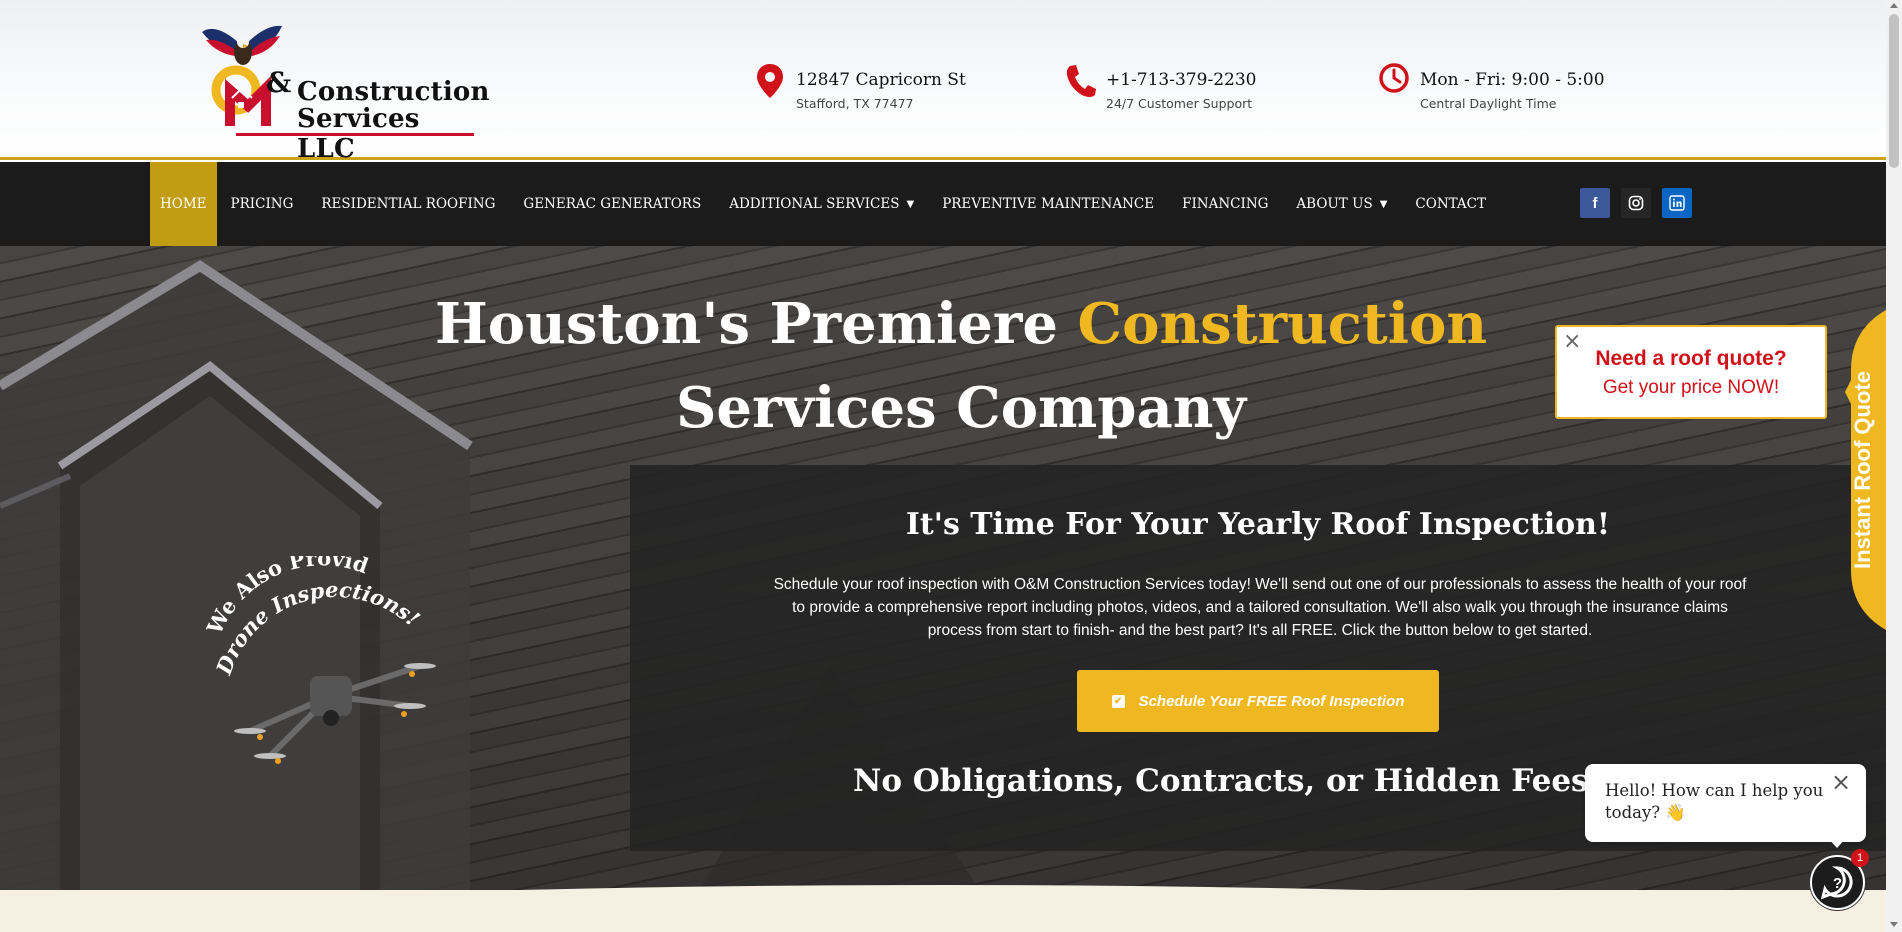  Describe the element at coordinates (1894, 91) in the screenshot. I see `scrollbar-thumb` at that location.